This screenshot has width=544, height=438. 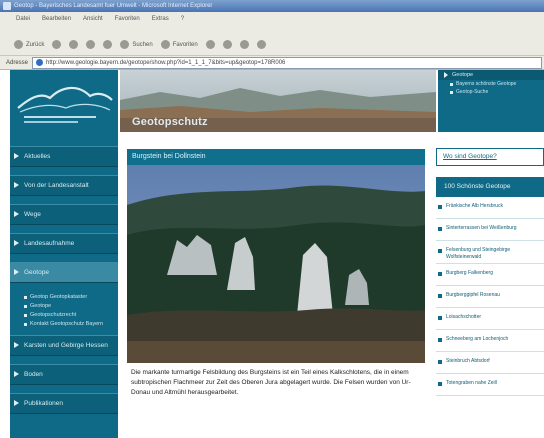 I want to click on right-top-link: Geotop-Suche, so click(x=491, y=92).